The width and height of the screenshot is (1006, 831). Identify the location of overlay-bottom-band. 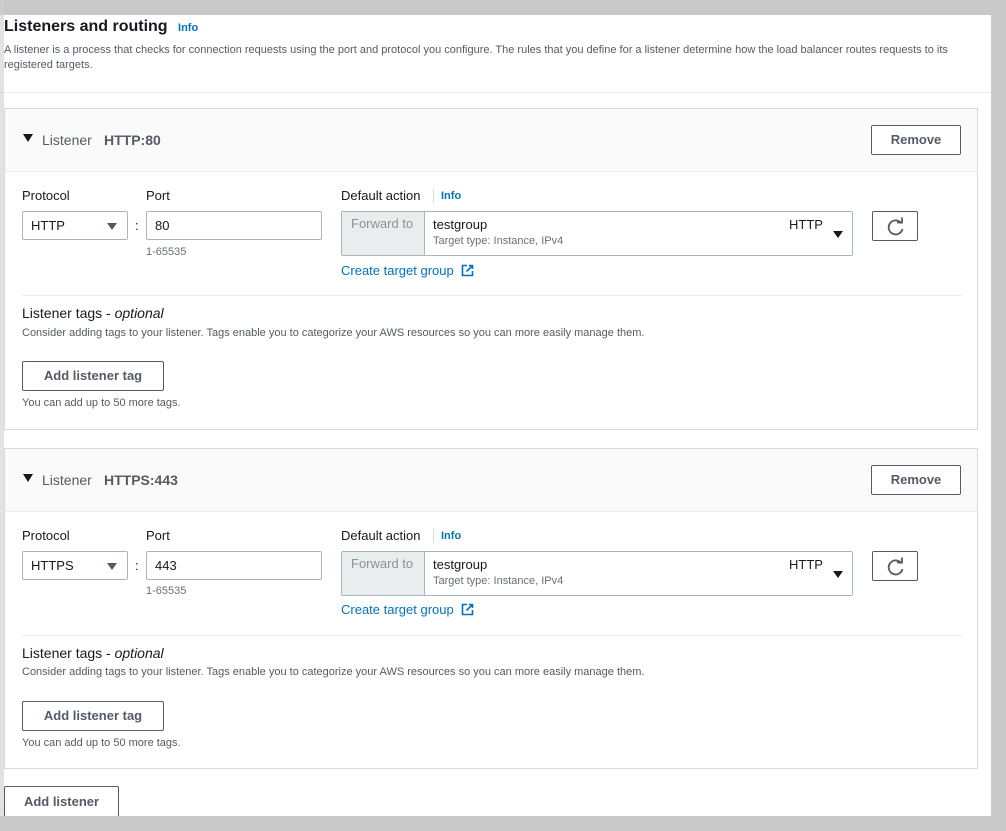
(503, 823).